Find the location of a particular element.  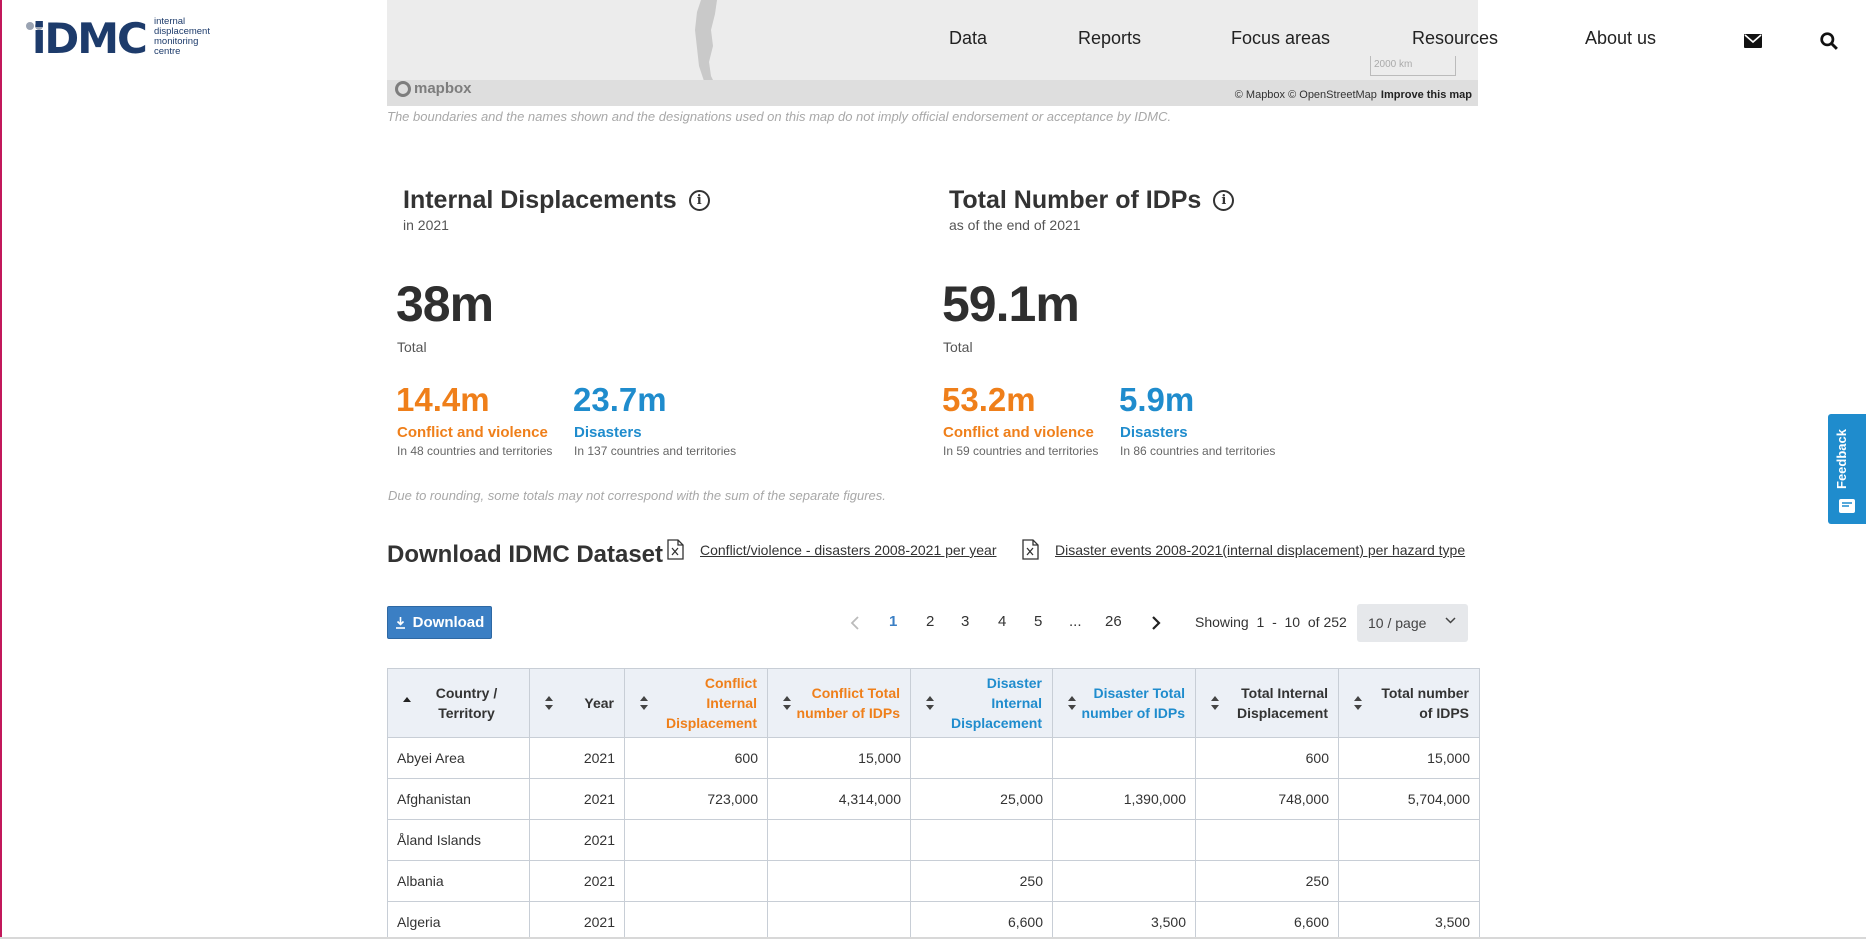

cell-country: Albania is located at coordinates (458, 881).